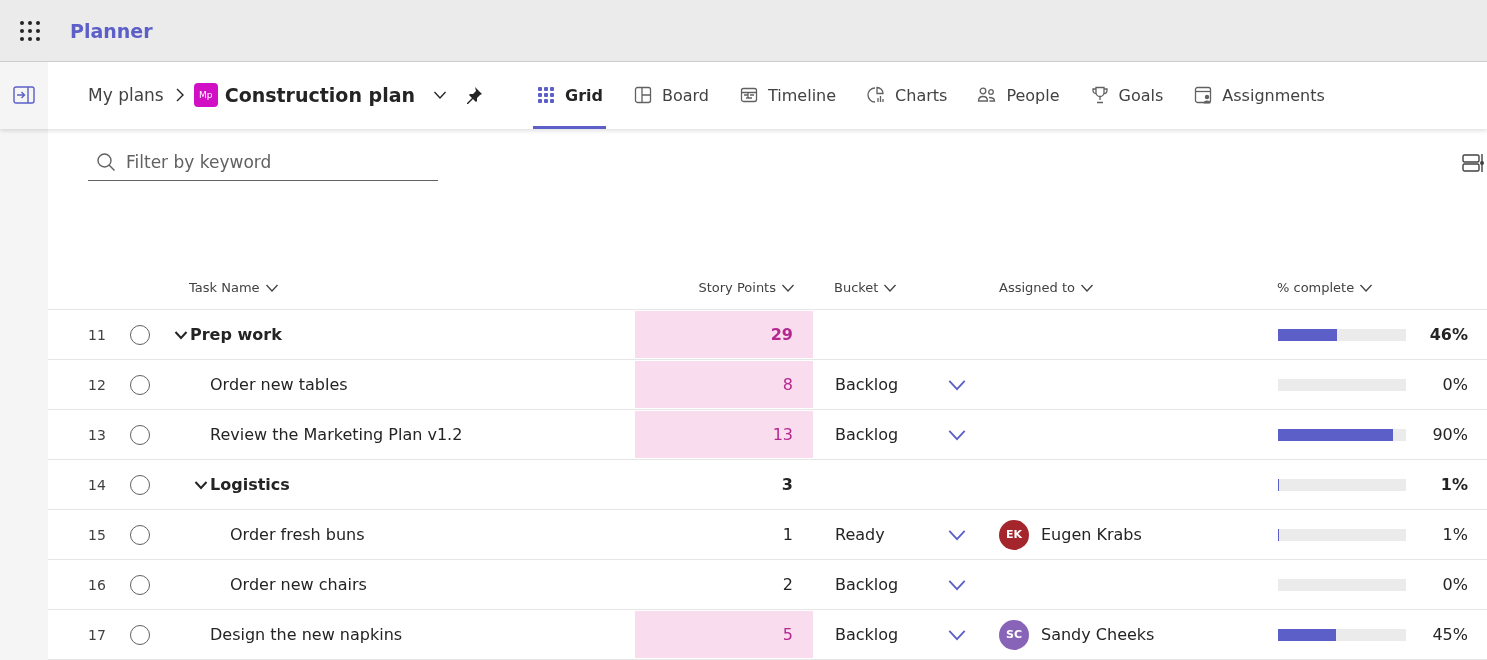 This screenshot has height=660, width=1487. Describe the element at coordinates (1450, 634) in the screenshot. I see `percent-complete: 45%` at that location.